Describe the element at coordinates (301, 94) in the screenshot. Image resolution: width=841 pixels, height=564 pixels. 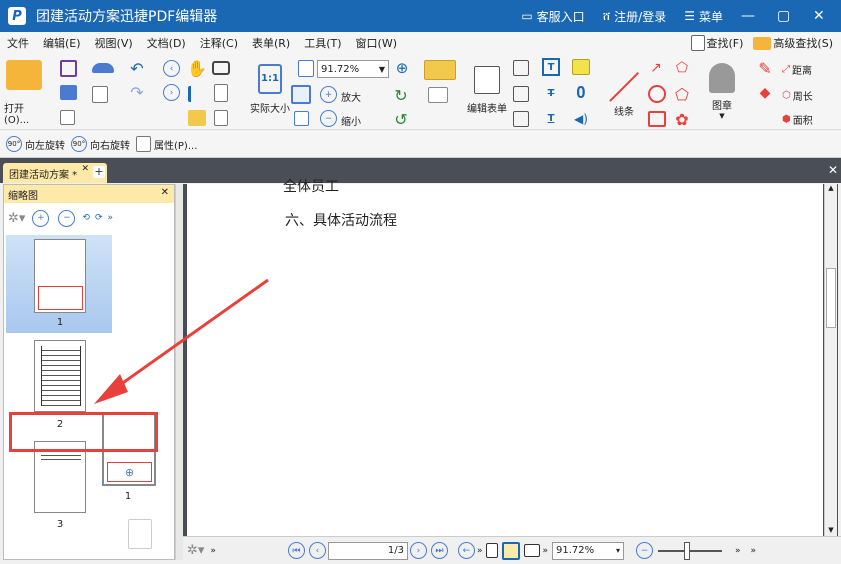
I see `fit-width-icon` at that location.